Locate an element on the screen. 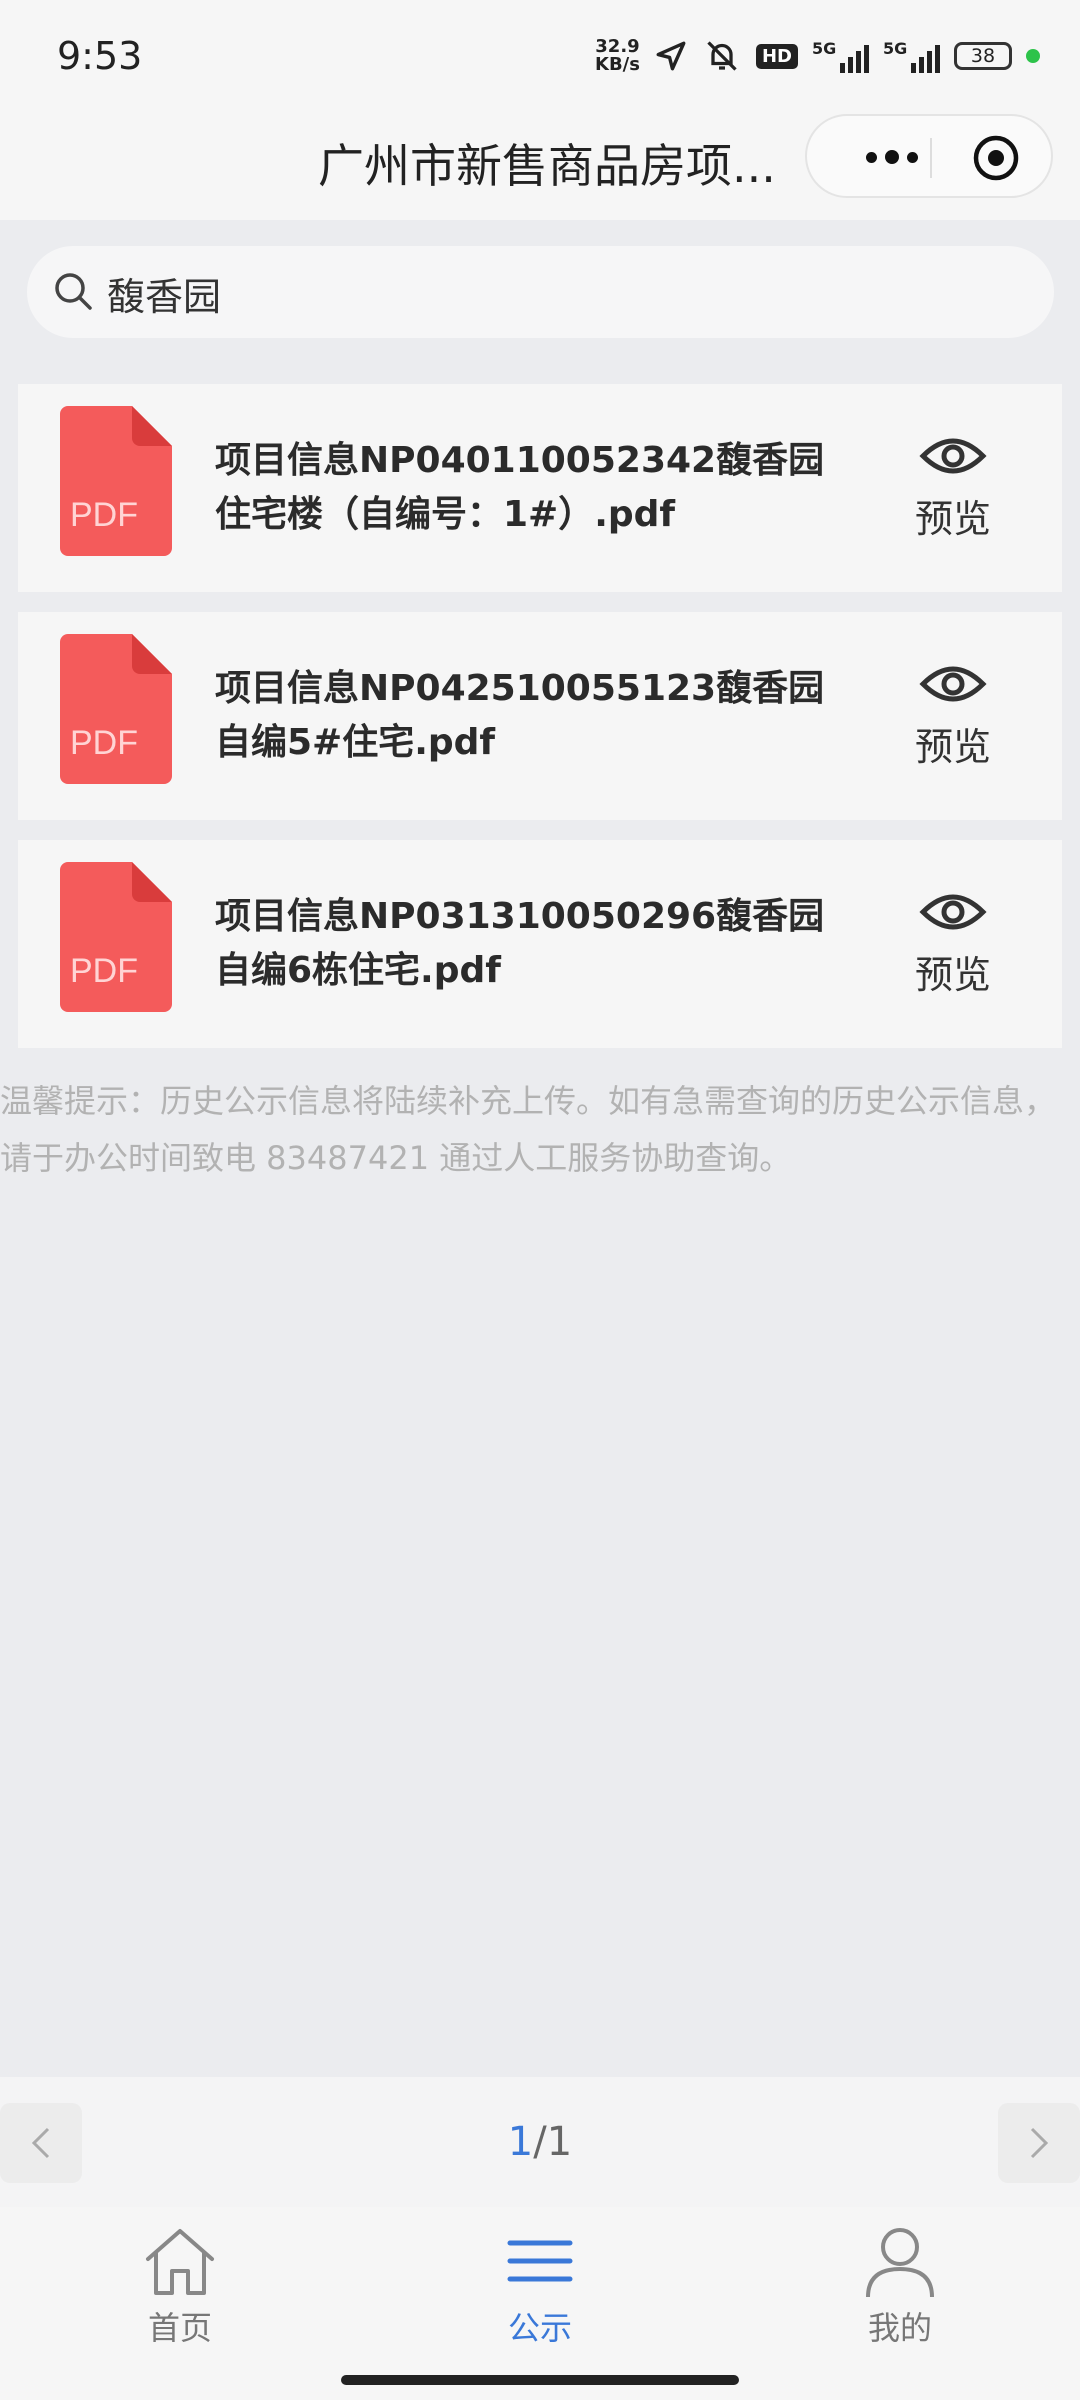 This screenshot has width=1080, height=2400. tab-me: 我的 is located at coordinates (900, 2285).